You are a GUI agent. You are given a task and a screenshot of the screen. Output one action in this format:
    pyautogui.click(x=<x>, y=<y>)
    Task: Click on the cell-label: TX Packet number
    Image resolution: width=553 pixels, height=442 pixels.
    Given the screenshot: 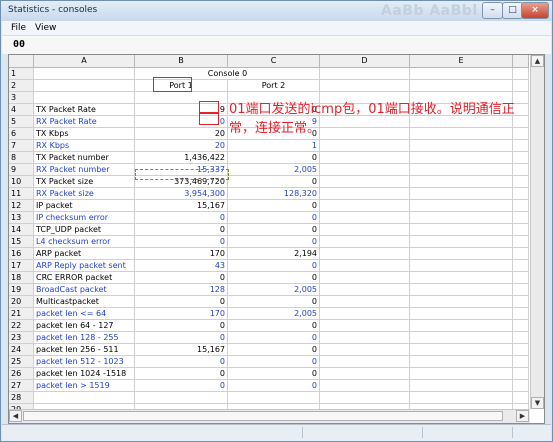 What is the action you would take?
    pyautogui.click(x=84, y=157)
    